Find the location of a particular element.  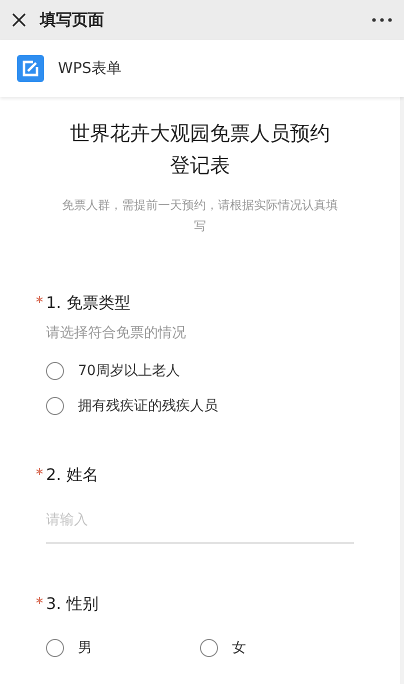

option-label: 70周岁以上老人 is located at coordinates (129, 371).